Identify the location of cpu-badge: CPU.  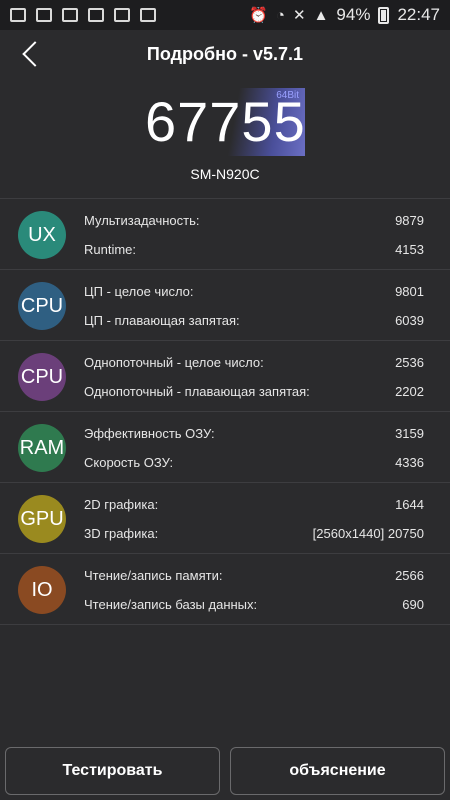
(42, 306).